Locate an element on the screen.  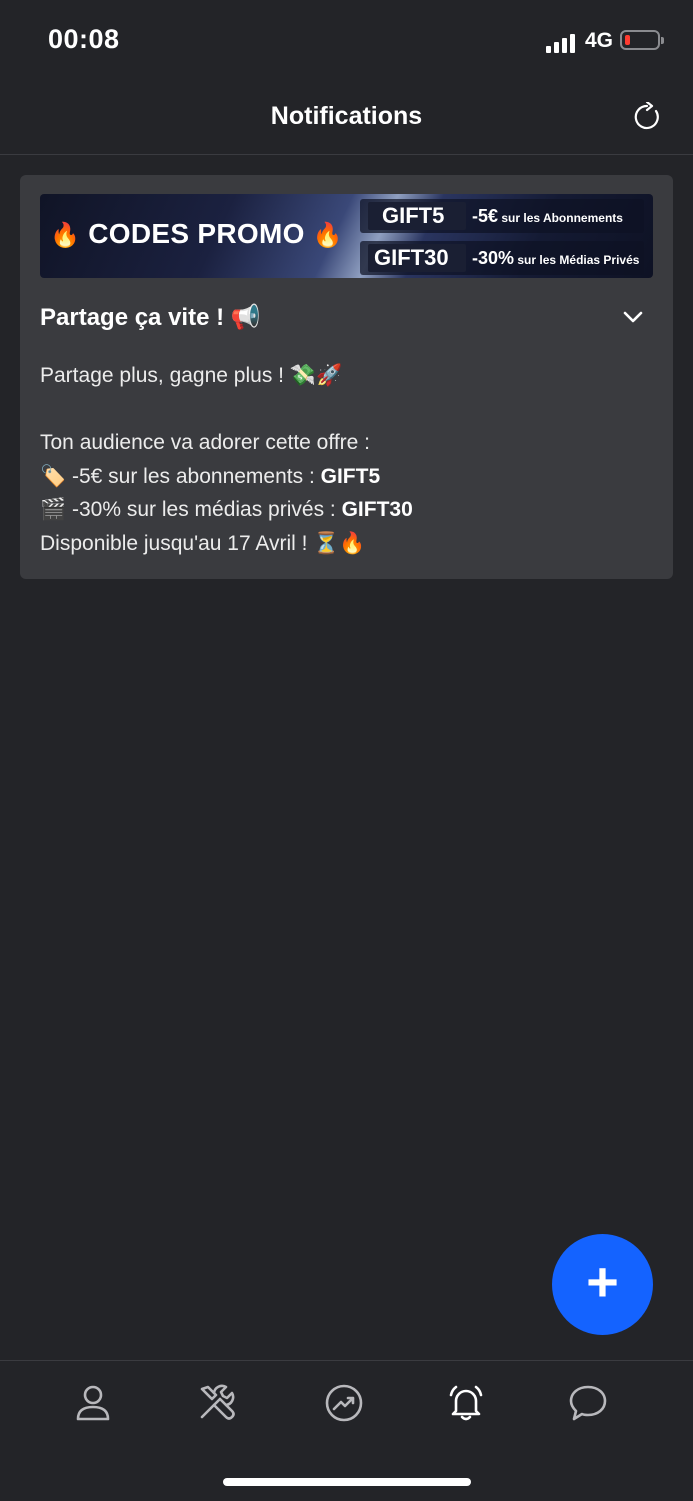
network-type: 4G is located at coordinates (599, 40).